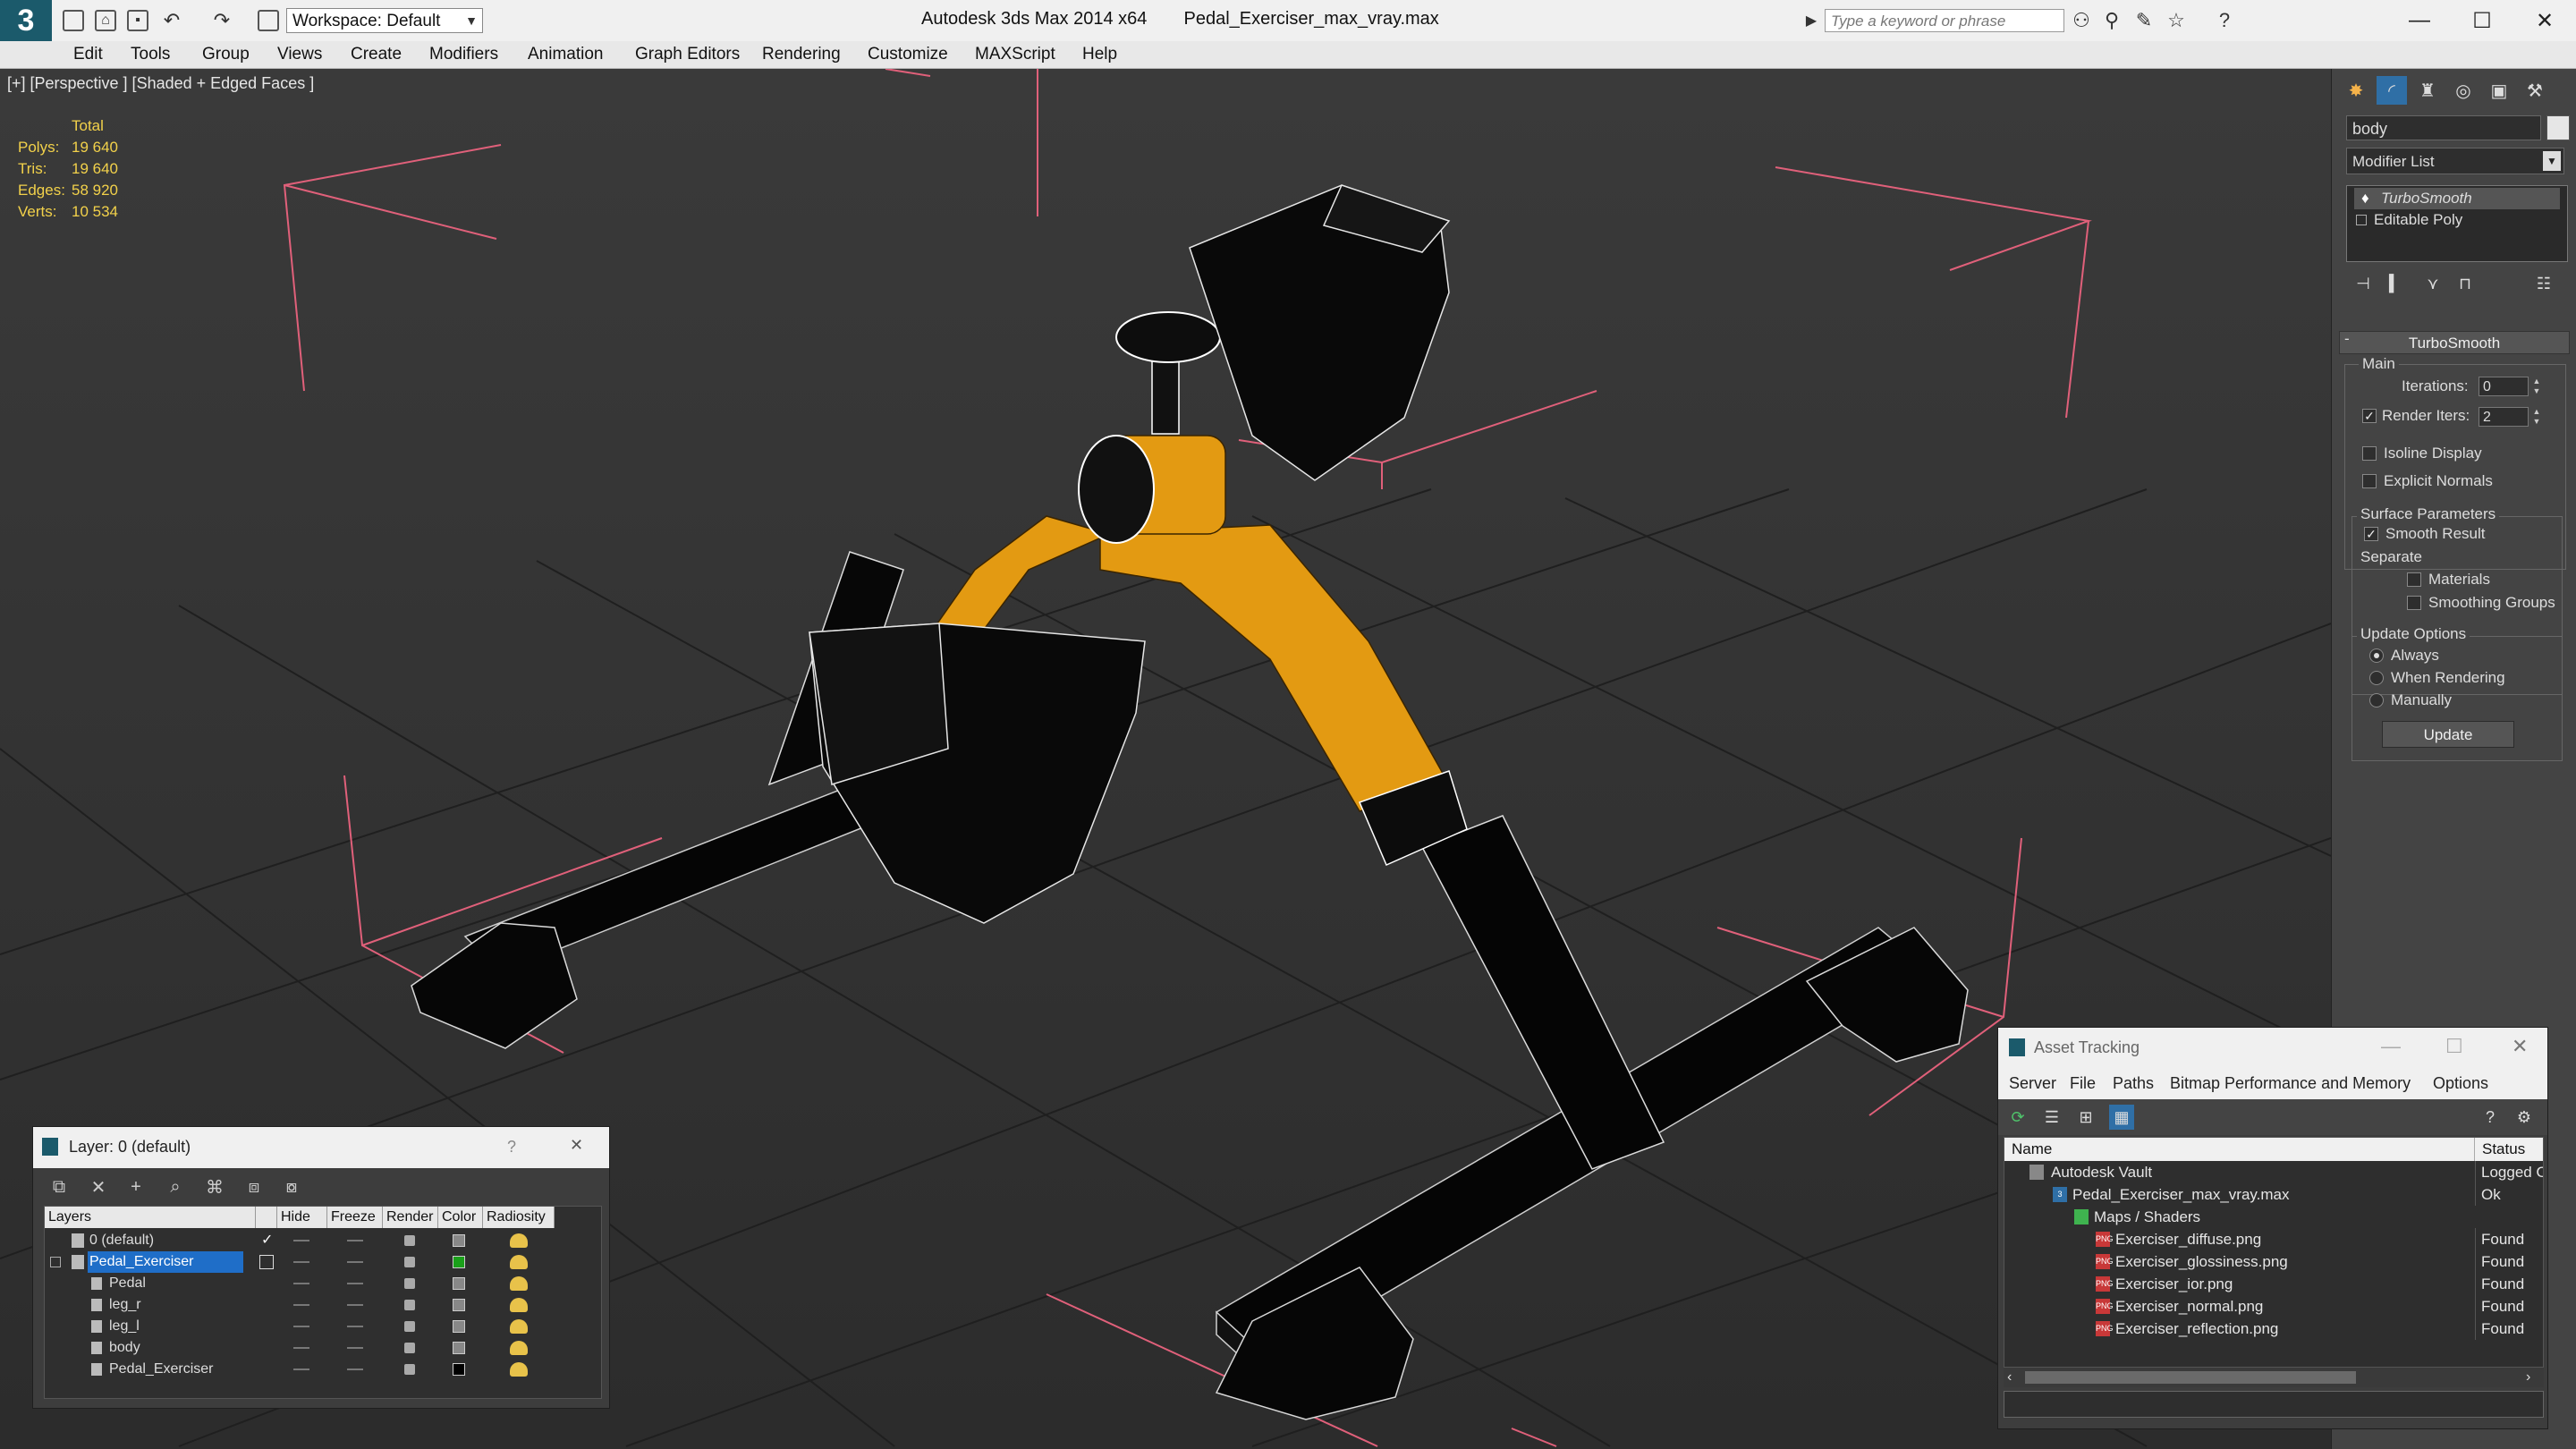 The width and height of the screenshot is (2576, 1449). I want to click on smoothing-groups-checkbox, so click(2414, 603).